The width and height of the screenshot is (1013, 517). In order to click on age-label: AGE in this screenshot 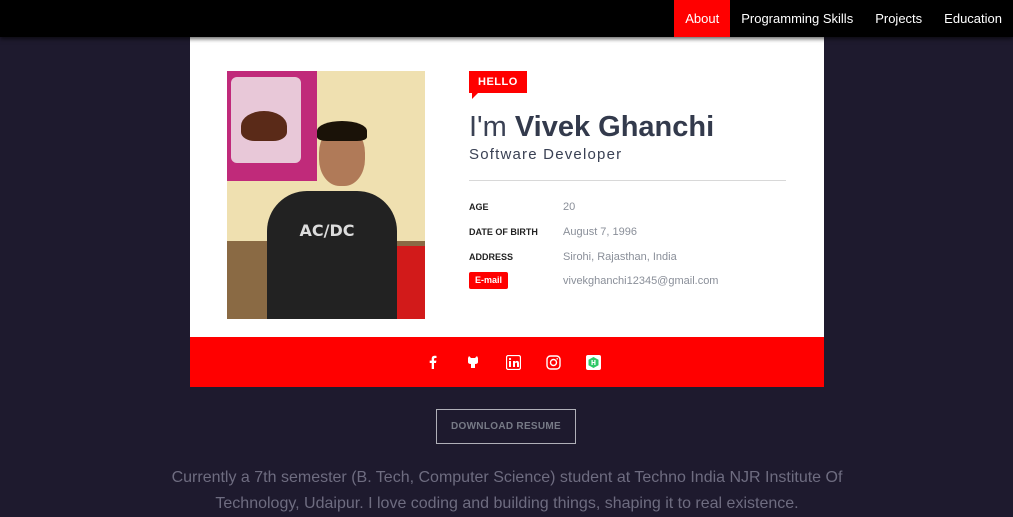, I will do `click(479, 207)`.